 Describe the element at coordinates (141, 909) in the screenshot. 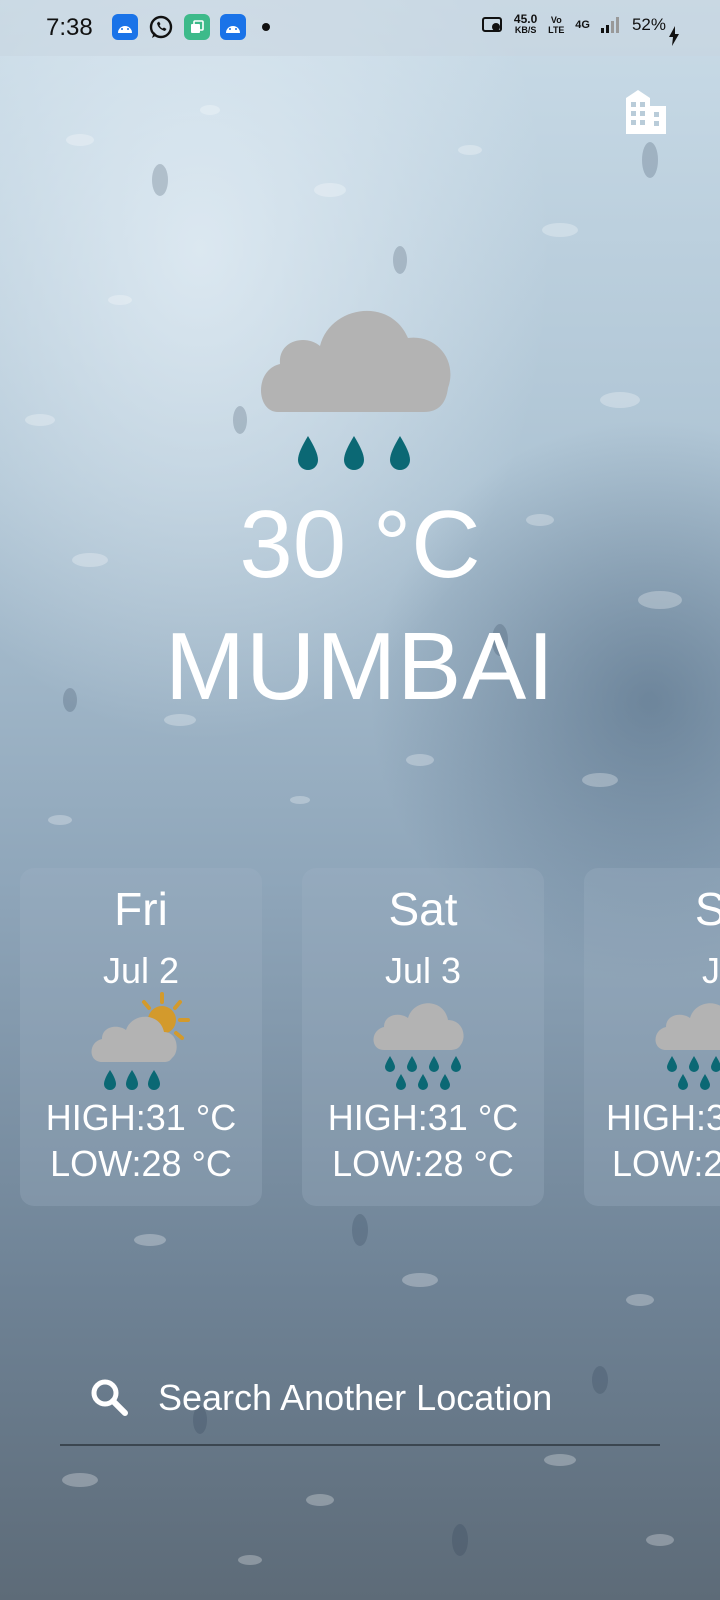

I see `forecast-day: Fri` at that location.